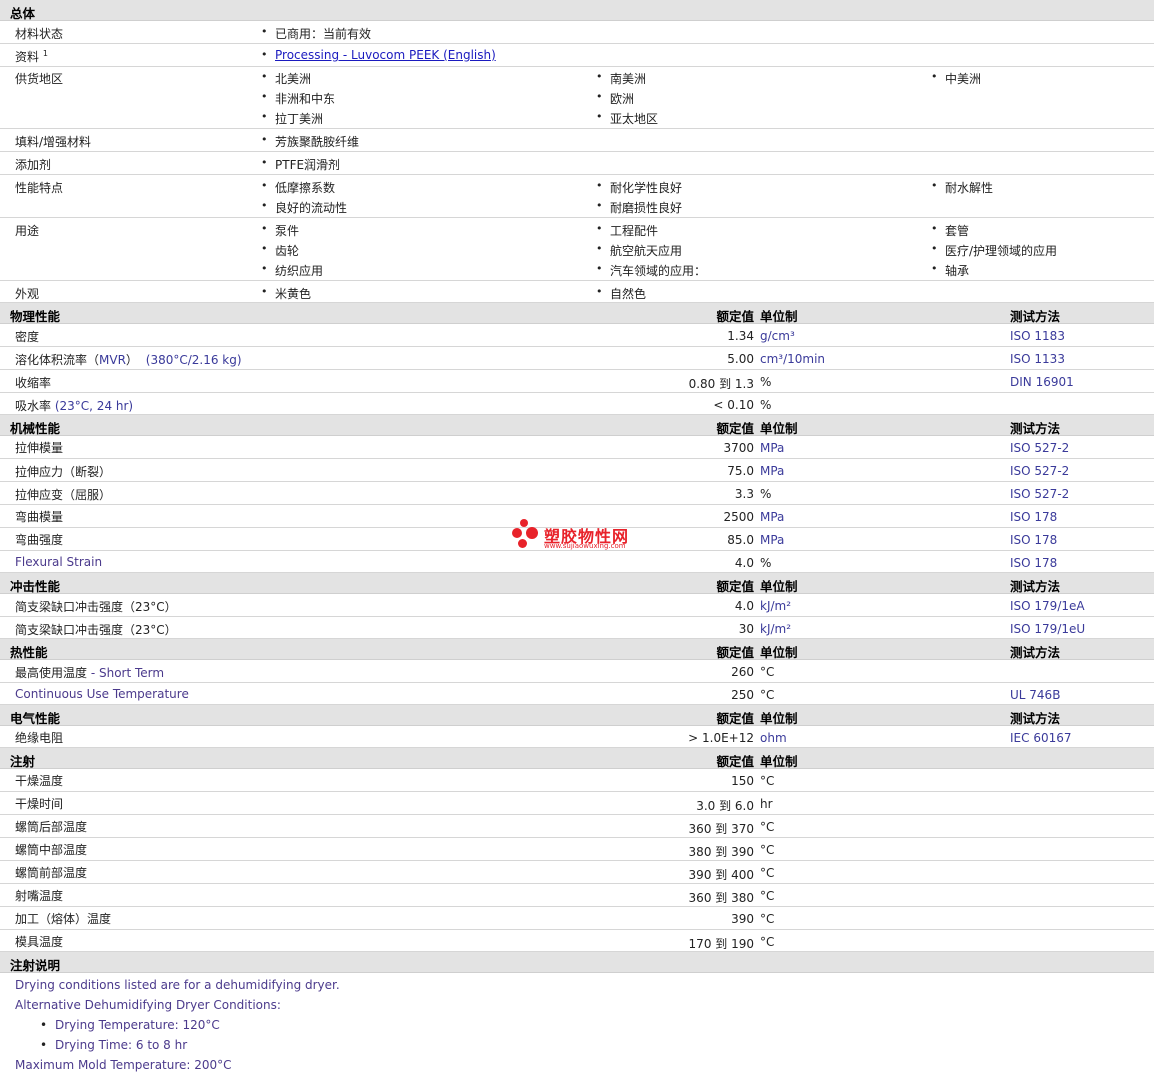  What do you see at coordinates (577, 803) in the screenshot?
I see `table-row: 干燥时间 3.0 到 6.0 hr` at bounding box center [577, 803].